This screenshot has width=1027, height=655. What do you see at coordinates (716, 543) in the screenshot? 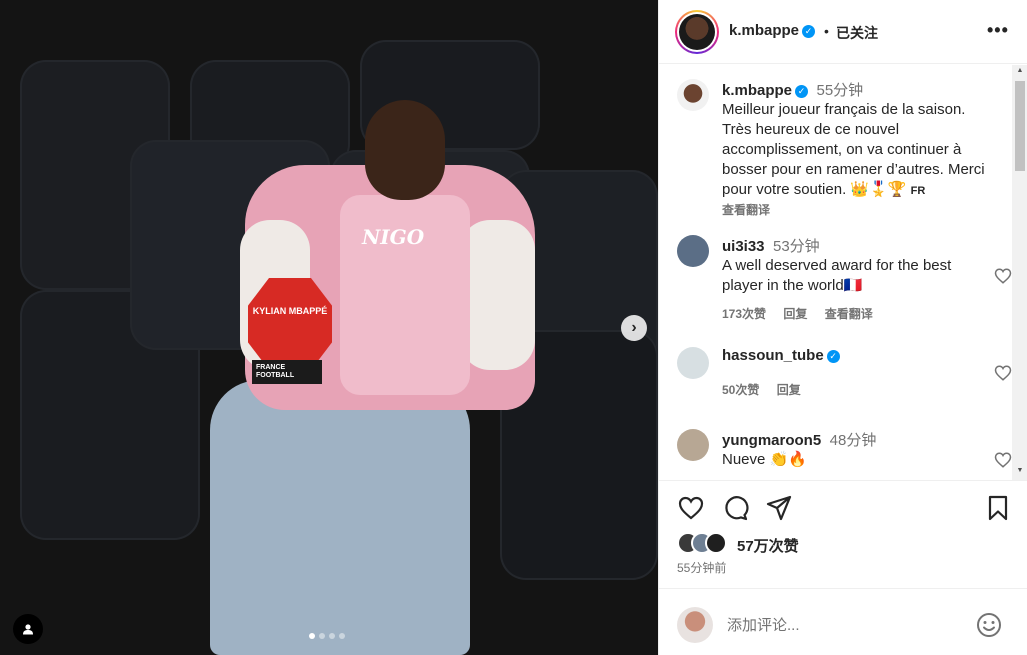
I see `liker-avatar` at bounding box center [716, 543].